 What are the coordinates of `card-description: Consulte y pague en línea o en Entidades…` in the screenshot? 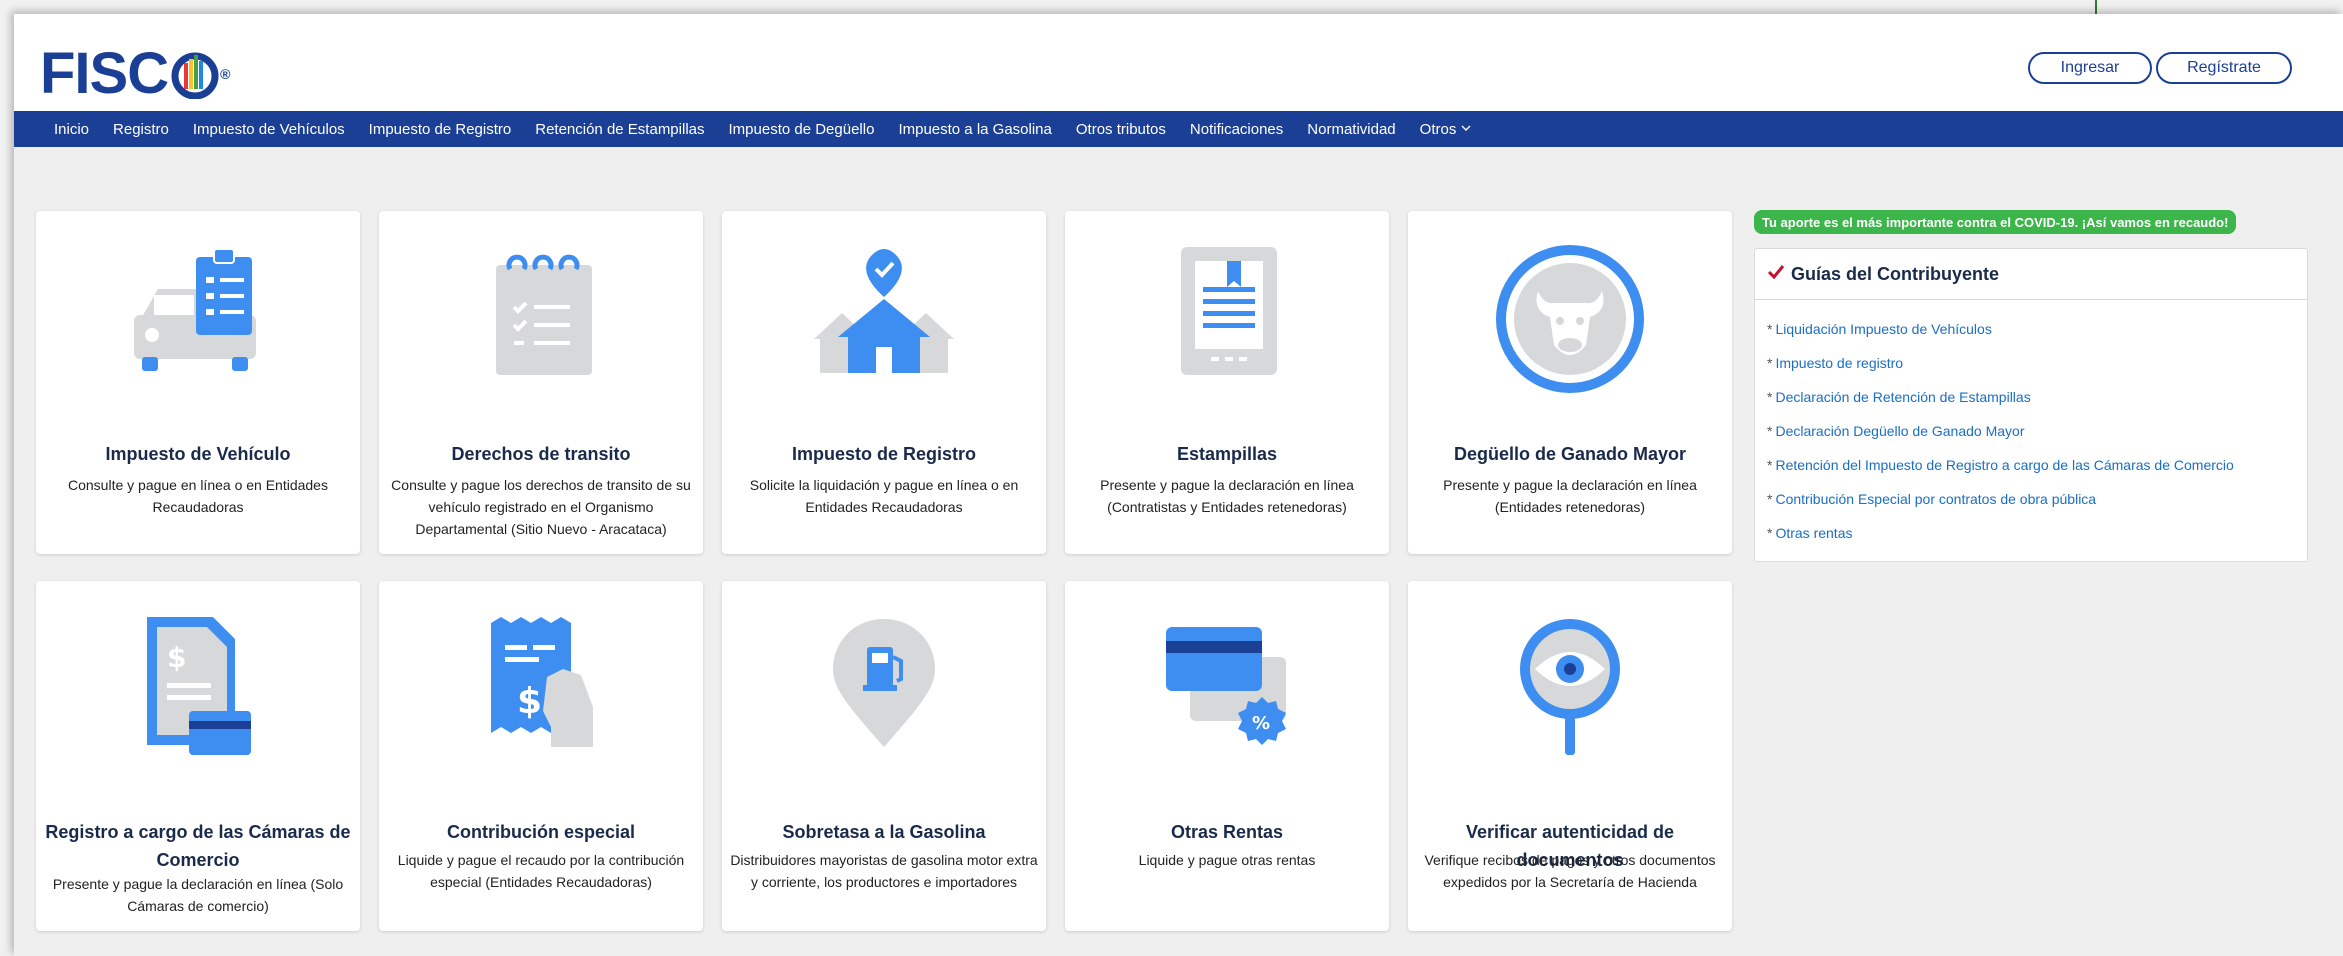 It's located at (198, 496).